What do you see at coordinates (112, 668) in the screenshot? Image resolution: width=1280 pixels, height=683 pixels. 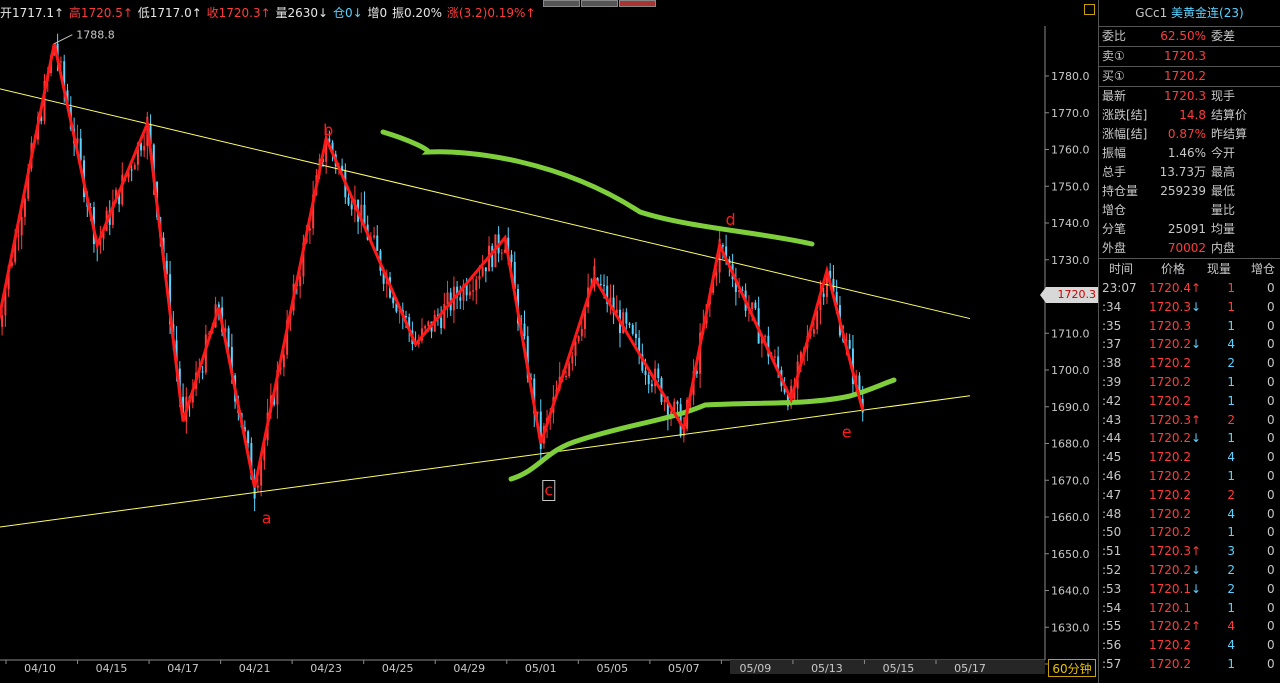 I see `x-tick-label: 04/15` at bounding box center [112, 668].